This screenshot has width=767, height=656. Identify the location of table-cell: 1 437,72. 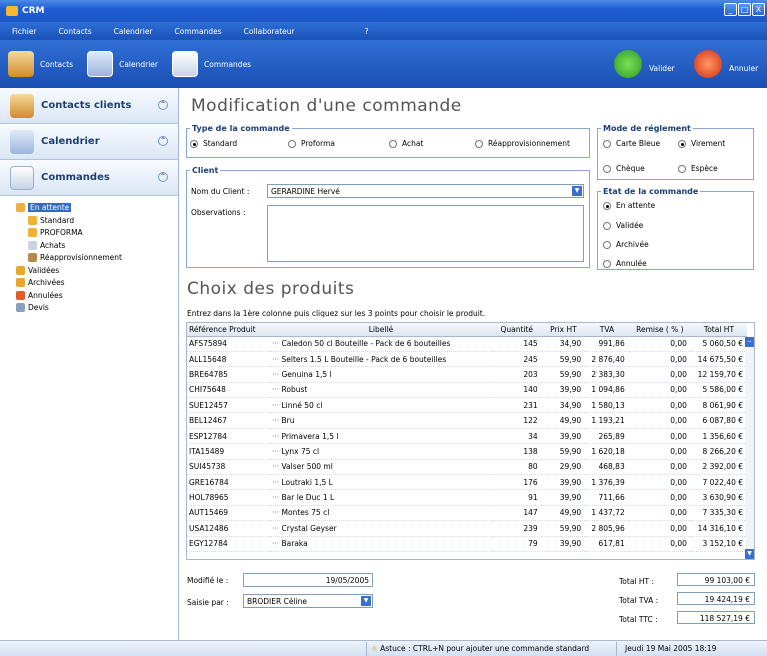
(607, 513).